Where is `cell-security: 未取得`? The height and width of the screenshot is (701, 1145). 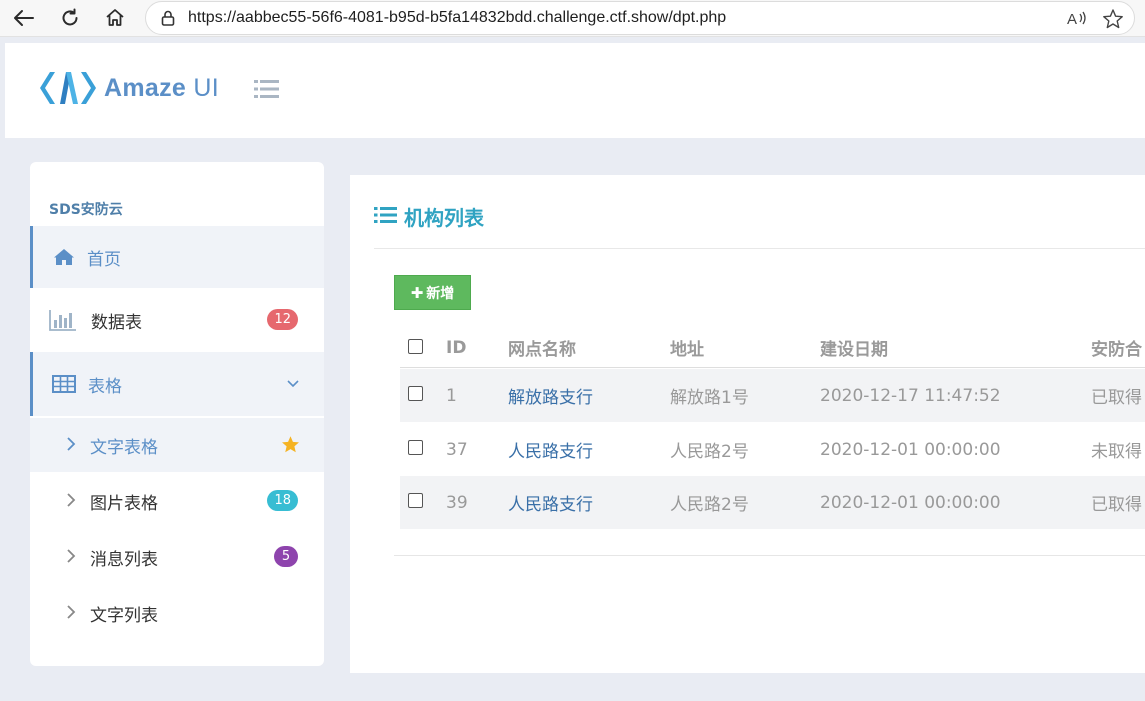 cell-security: 未取得 is located at coordinates (1116, 452).